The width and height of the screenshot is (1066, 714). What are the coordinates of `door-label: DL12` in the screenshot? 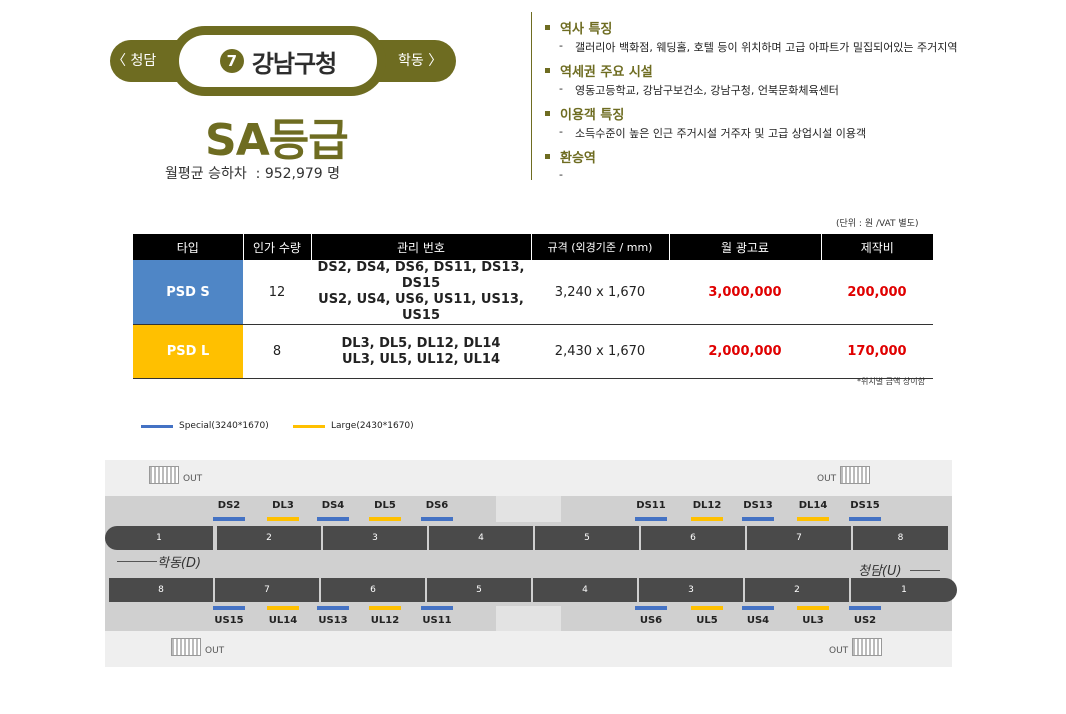 It's located at (707, 505).